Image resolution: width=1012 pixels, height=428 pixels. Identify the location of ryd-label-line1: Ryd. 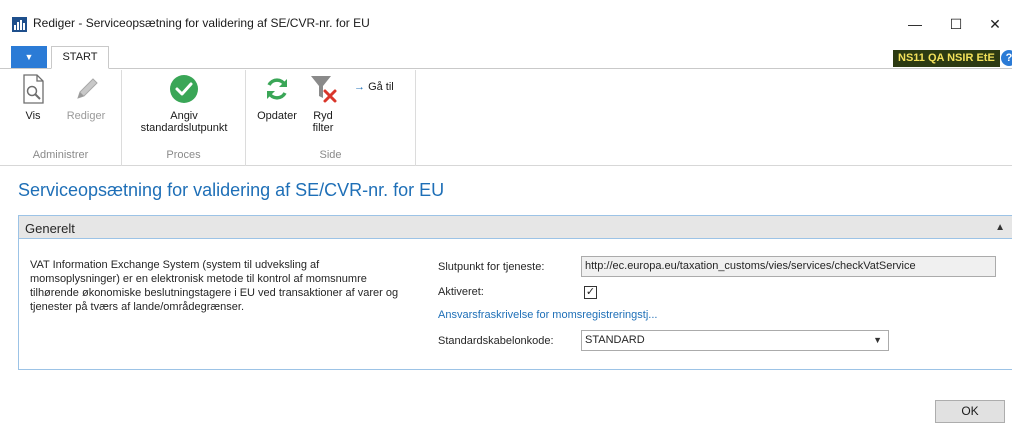
(323, 116).